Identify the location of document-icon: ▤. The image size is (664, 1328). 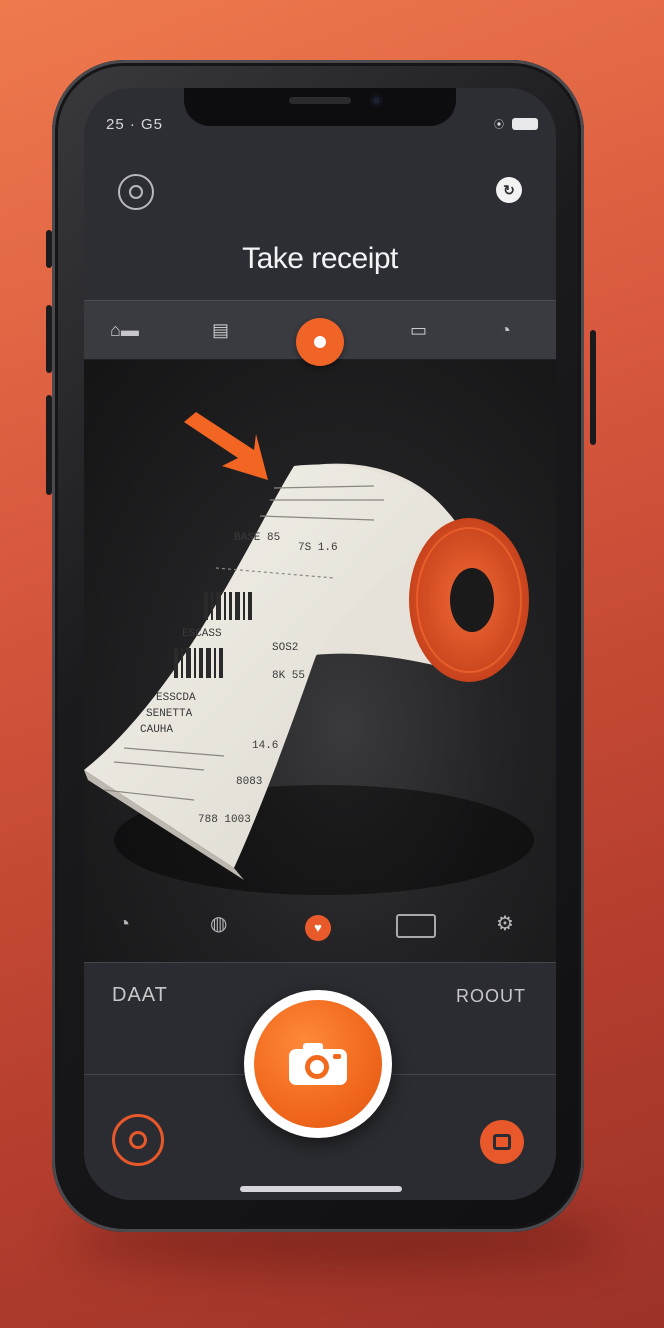
(220, 330).